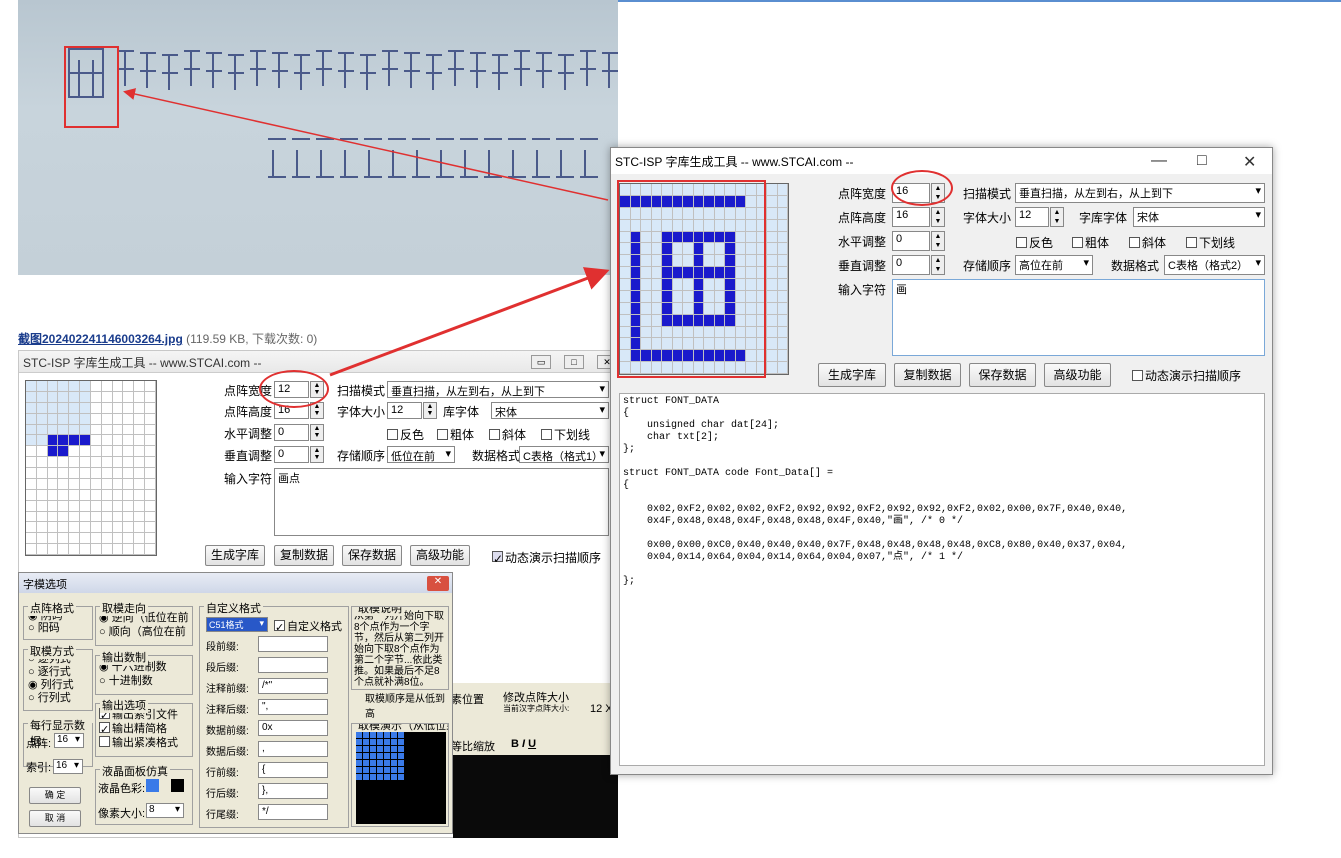  I want to click on arrow-to-photo, so click(366, 144).